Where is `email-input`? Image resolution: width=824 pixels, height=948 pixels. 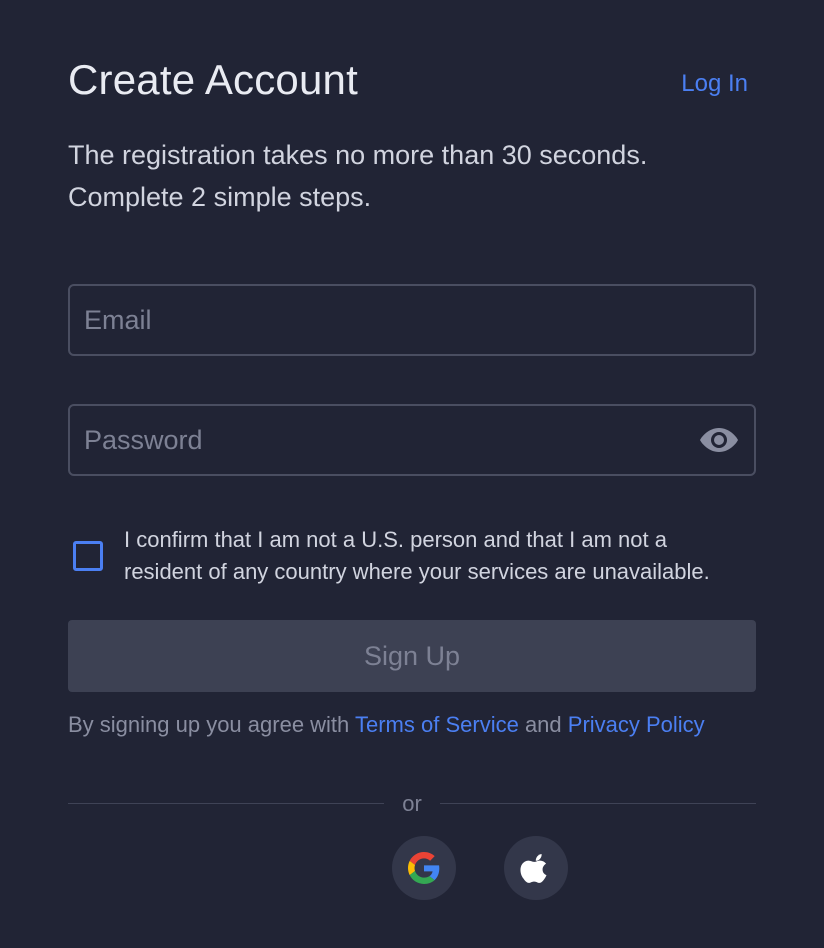
email-input is located at coordinates (384, 320).